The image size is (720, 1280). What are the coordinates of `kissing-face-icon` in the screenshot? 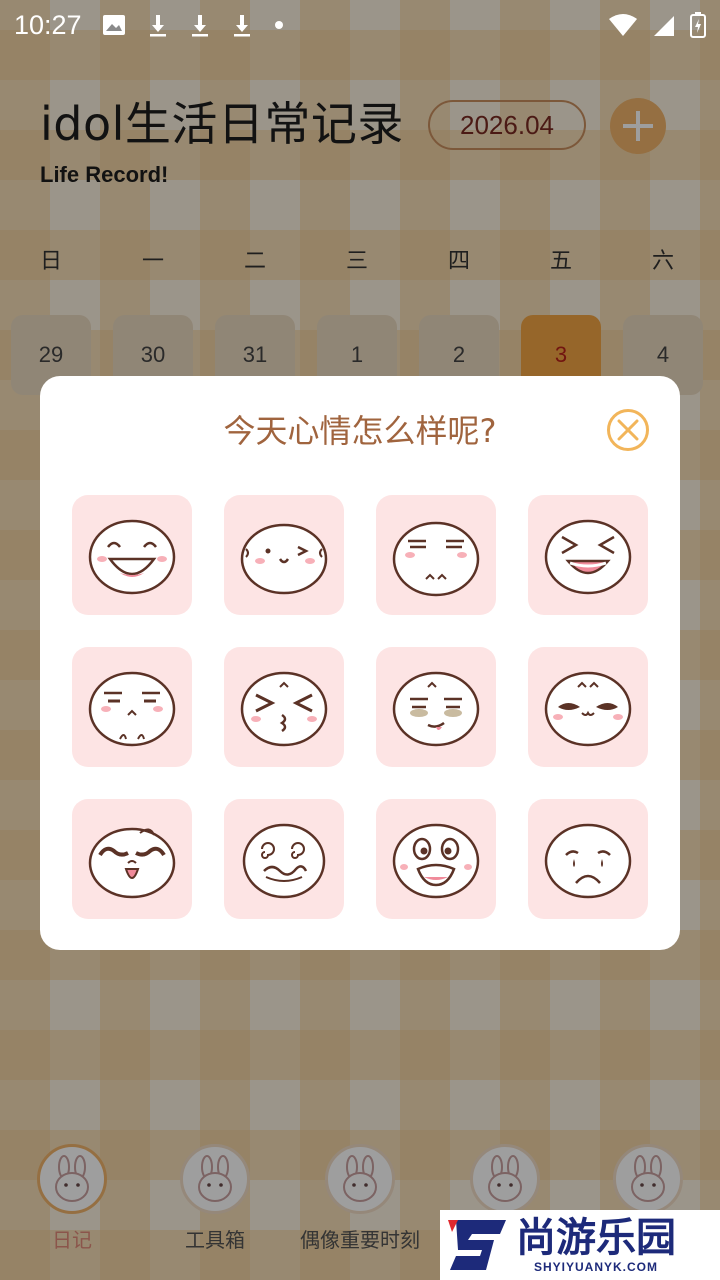 It's located at (284, 709).